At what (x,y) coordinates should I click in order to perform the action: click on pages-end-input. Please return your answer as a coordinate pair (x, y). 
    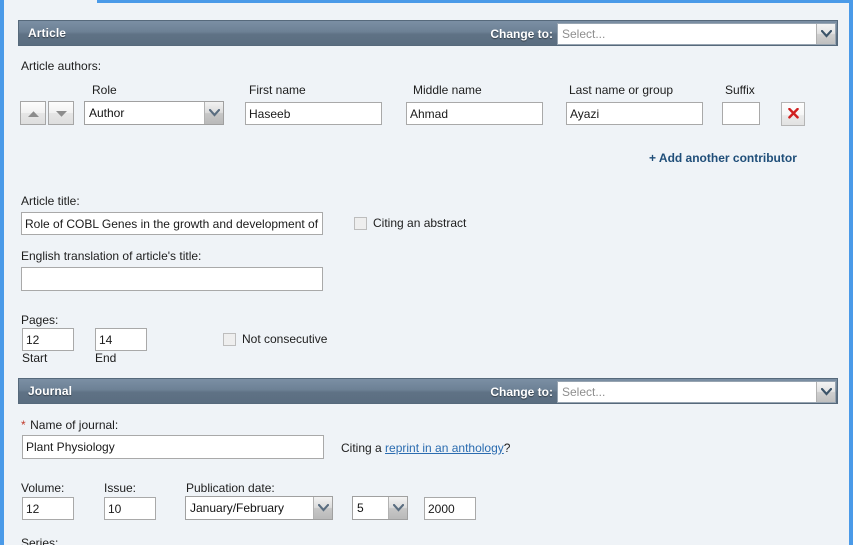
    Looking at the image, I should click on (121, 339).